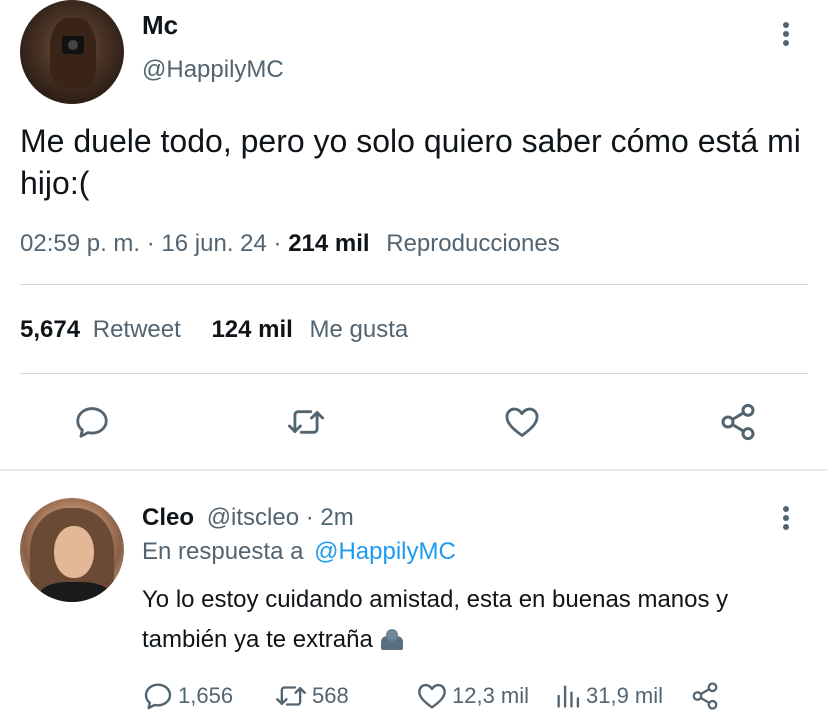 The height and width of the screenshot is (714, 828). What do you see at coordinates (50, 329) in the screenshot?
I see `retweets-count: 5,674` at bounding box center [50, 329].